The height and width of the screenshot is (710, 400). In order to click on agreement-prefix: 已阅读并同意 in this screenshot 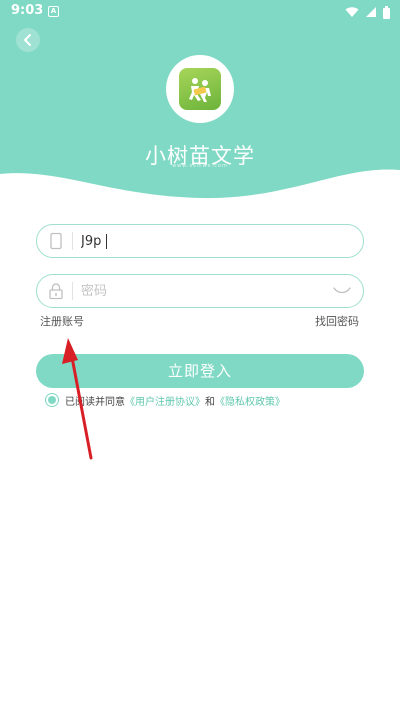, I will do `click(95, 402)`.